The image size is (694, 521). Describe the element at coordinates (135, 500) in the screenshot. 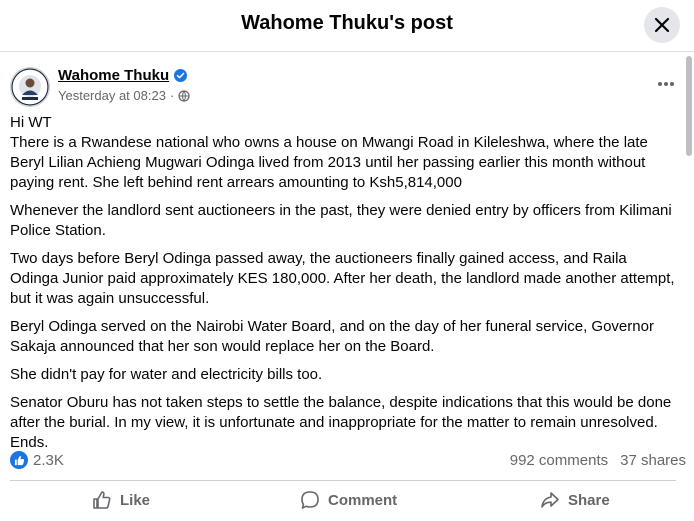

I see `like-label: Like` at that location.